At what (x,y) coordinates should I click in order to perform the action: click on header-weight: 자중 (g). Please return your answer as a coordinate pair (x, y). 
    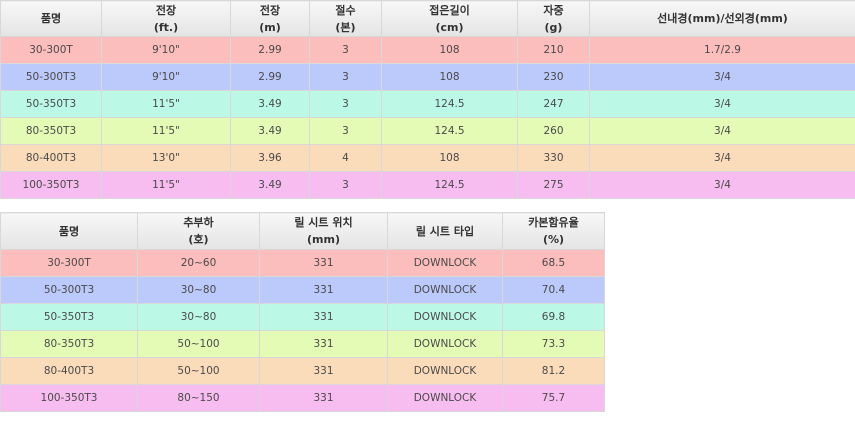
    Looking at the image, I should click on (553, 18).